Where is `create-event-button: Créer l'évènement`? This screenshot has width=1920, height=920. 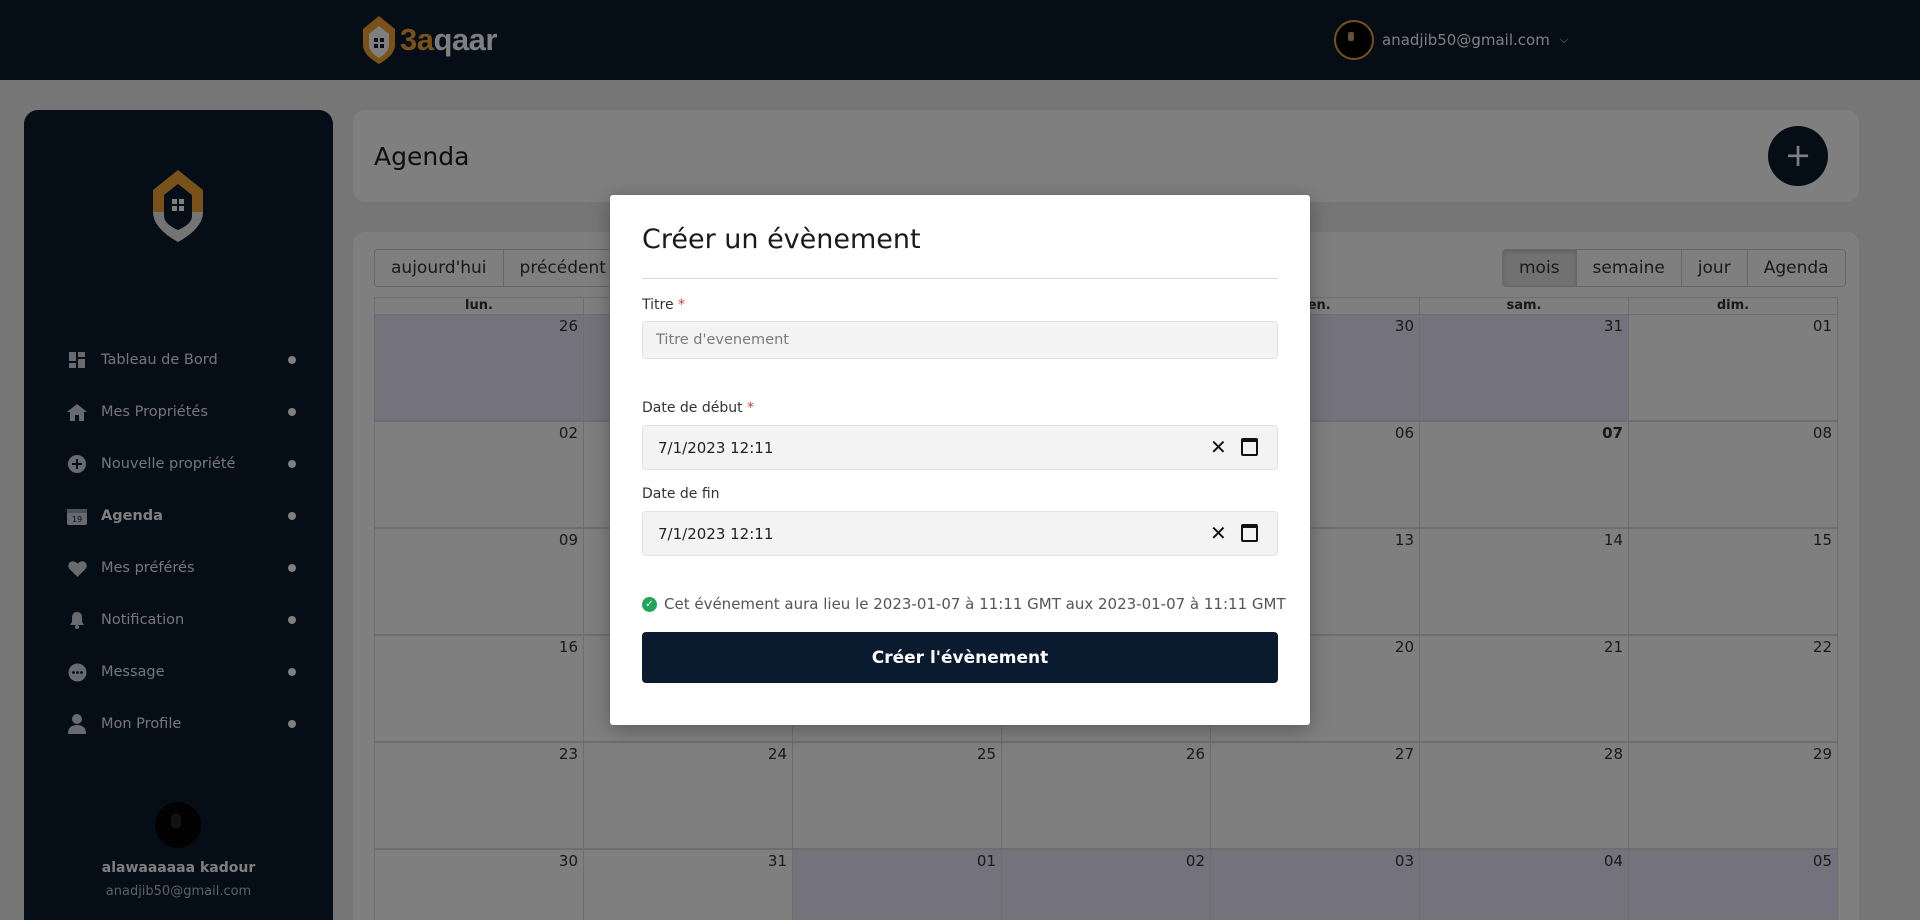 create-event-button: Créer l'évènement is located at coordinates (960, 657).